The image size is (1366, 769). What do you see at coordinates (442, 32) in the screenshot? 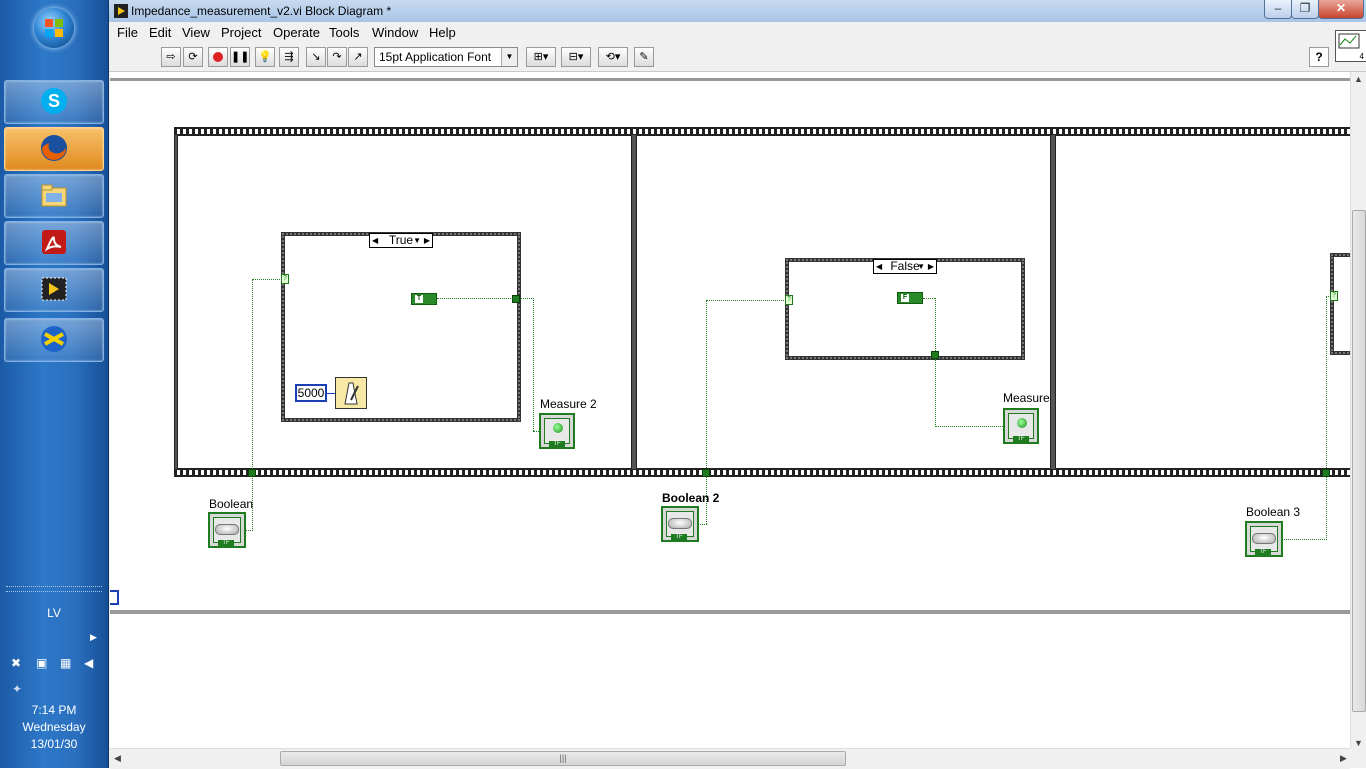
I see `menu-help: Help` at bounding box center [442, 32].